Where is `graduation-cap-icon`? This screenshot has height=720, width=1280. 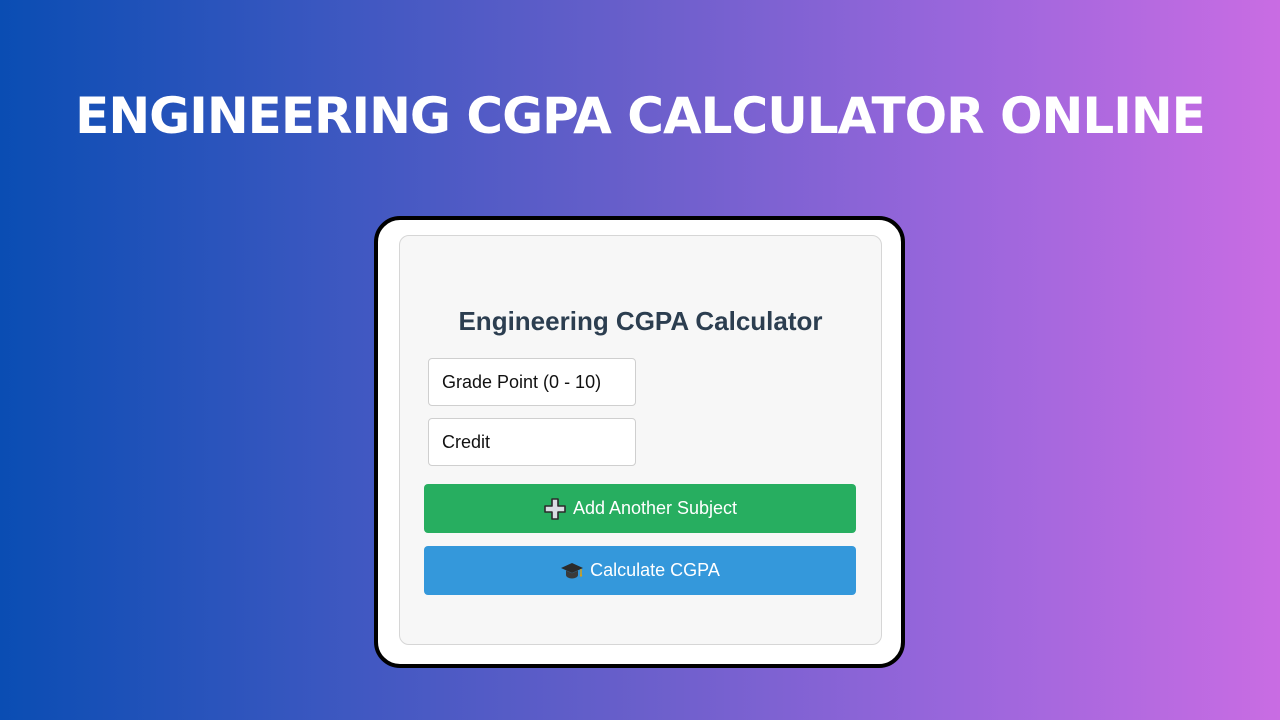 graduation-cap-icon is located at coordinates (572, 571).